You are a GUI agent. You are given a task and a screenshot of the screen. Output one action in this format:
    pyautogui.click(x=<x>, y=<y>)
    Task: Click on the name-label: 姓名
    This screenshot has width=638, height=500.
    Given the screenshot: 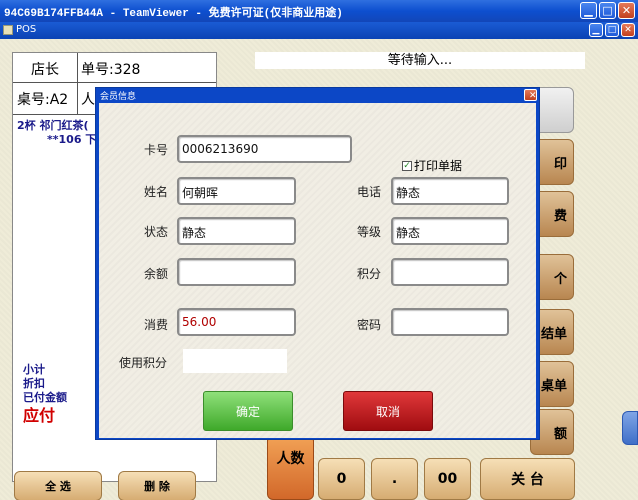 What is the action you would take?
    pyautogui.click(x=156, y=192)
    